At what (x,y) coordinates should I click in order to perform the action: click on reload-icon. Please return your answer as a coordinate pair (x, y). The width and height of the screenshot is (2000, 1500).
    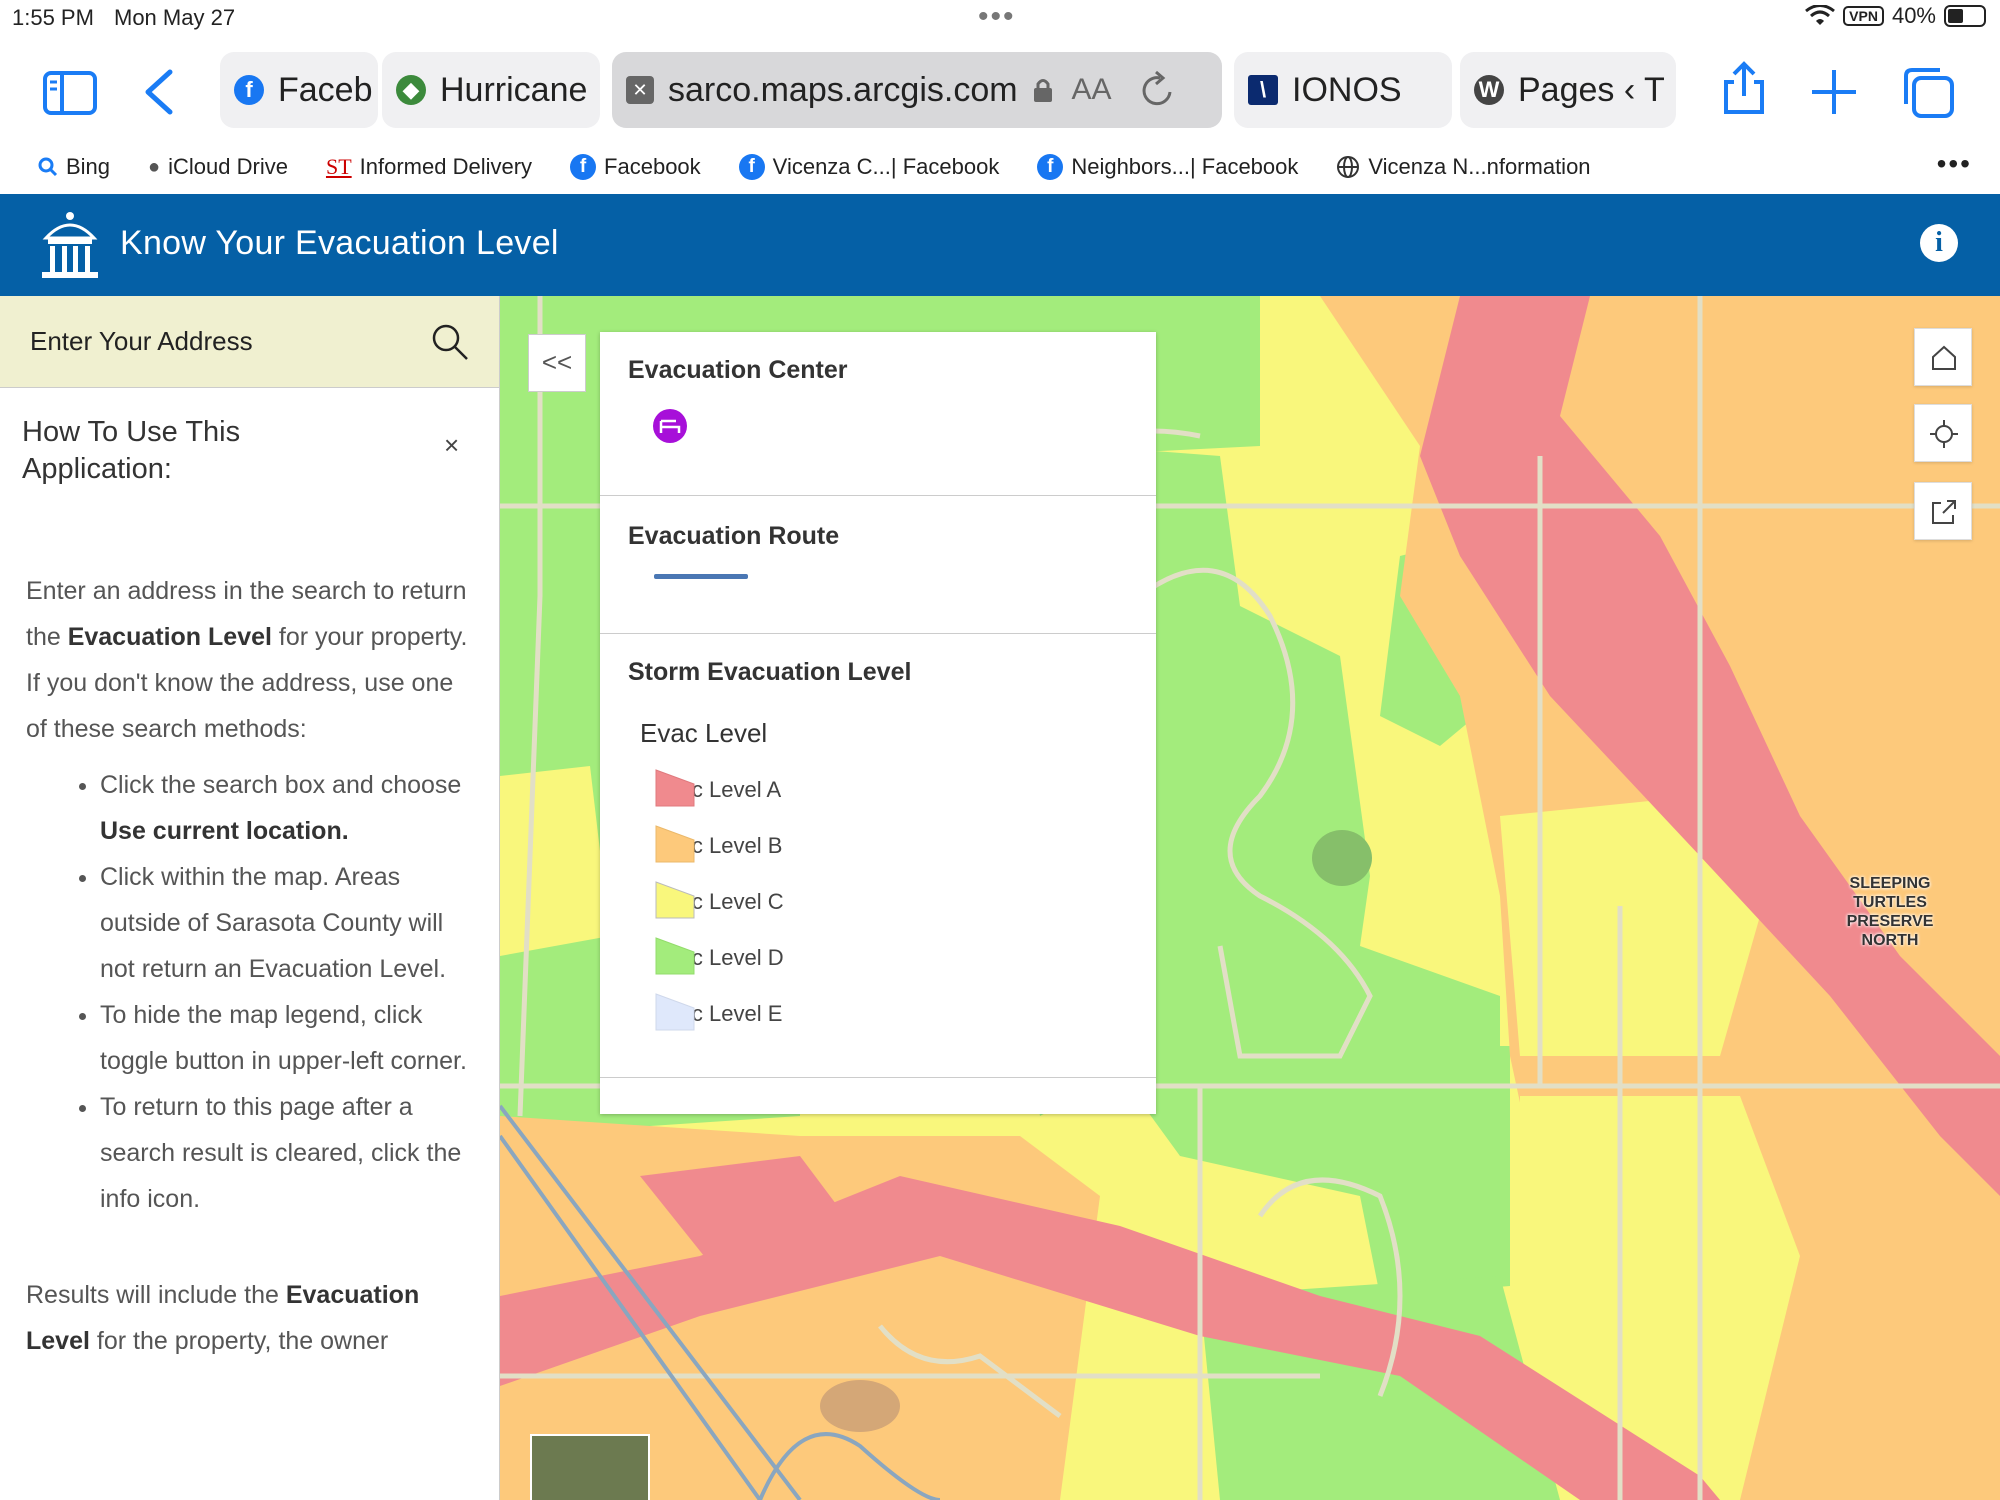
    Looking at the image, I should click on (1158, 90).